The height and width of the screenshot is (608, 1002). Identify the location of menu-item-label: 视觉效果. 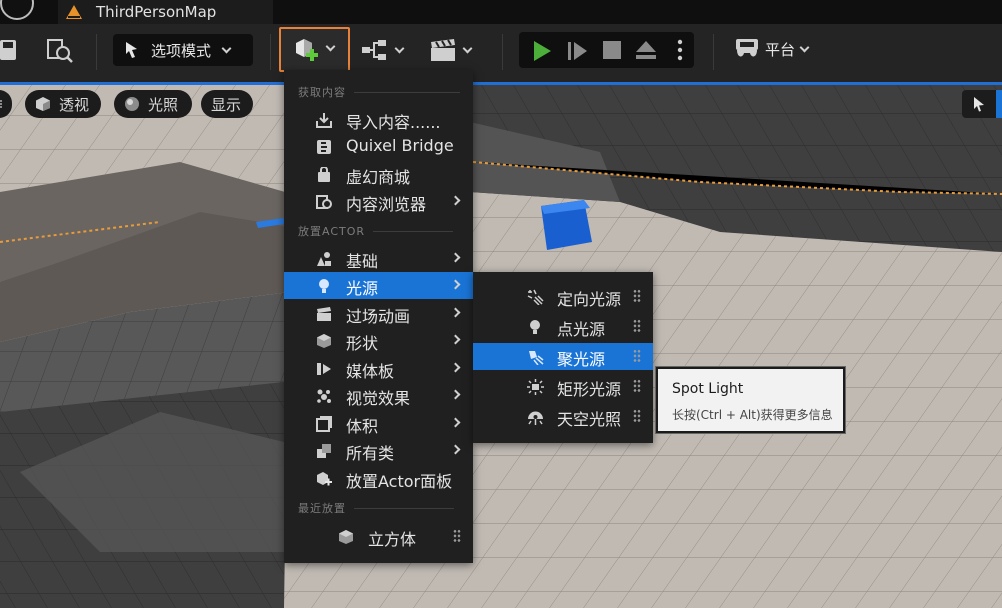
(378, 398).